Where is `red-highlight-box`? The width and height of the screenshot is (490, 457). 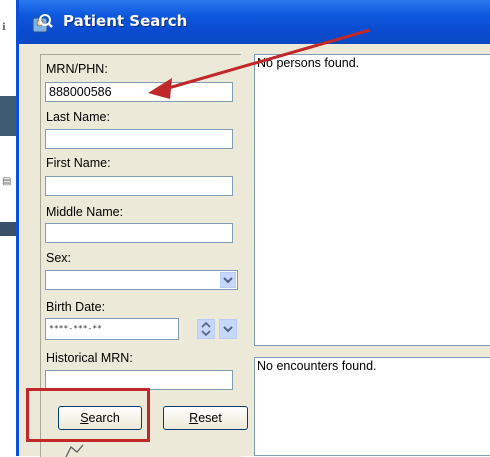
red-highlight-box is located at coordinates (88, 415).